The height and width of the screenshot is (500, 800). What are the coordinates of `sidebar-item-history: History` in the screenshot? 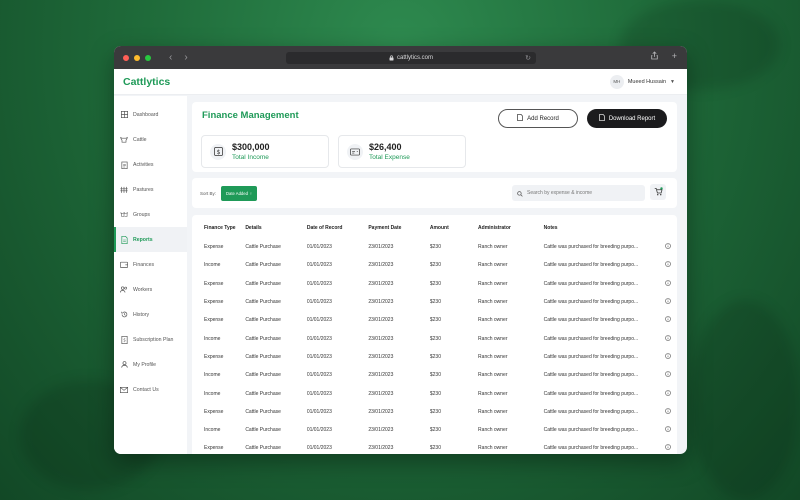 It's located at (150, 314).